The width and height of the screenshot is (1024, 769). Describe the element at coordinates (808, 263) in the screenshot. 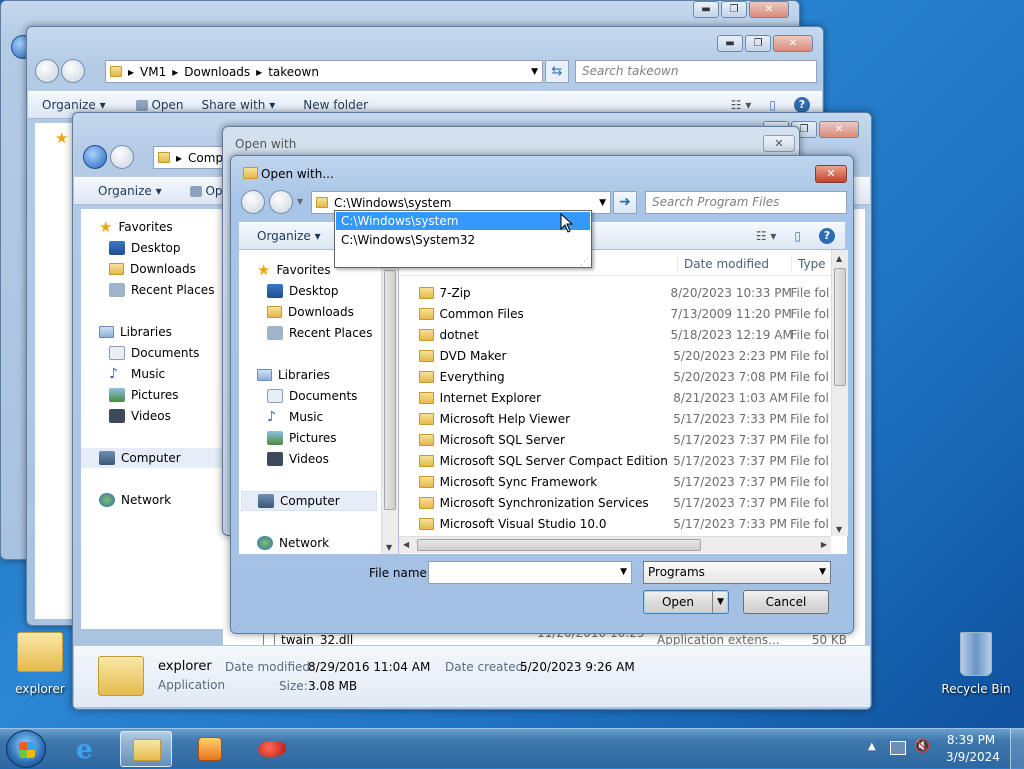

I see `column-type: Type` at that location.